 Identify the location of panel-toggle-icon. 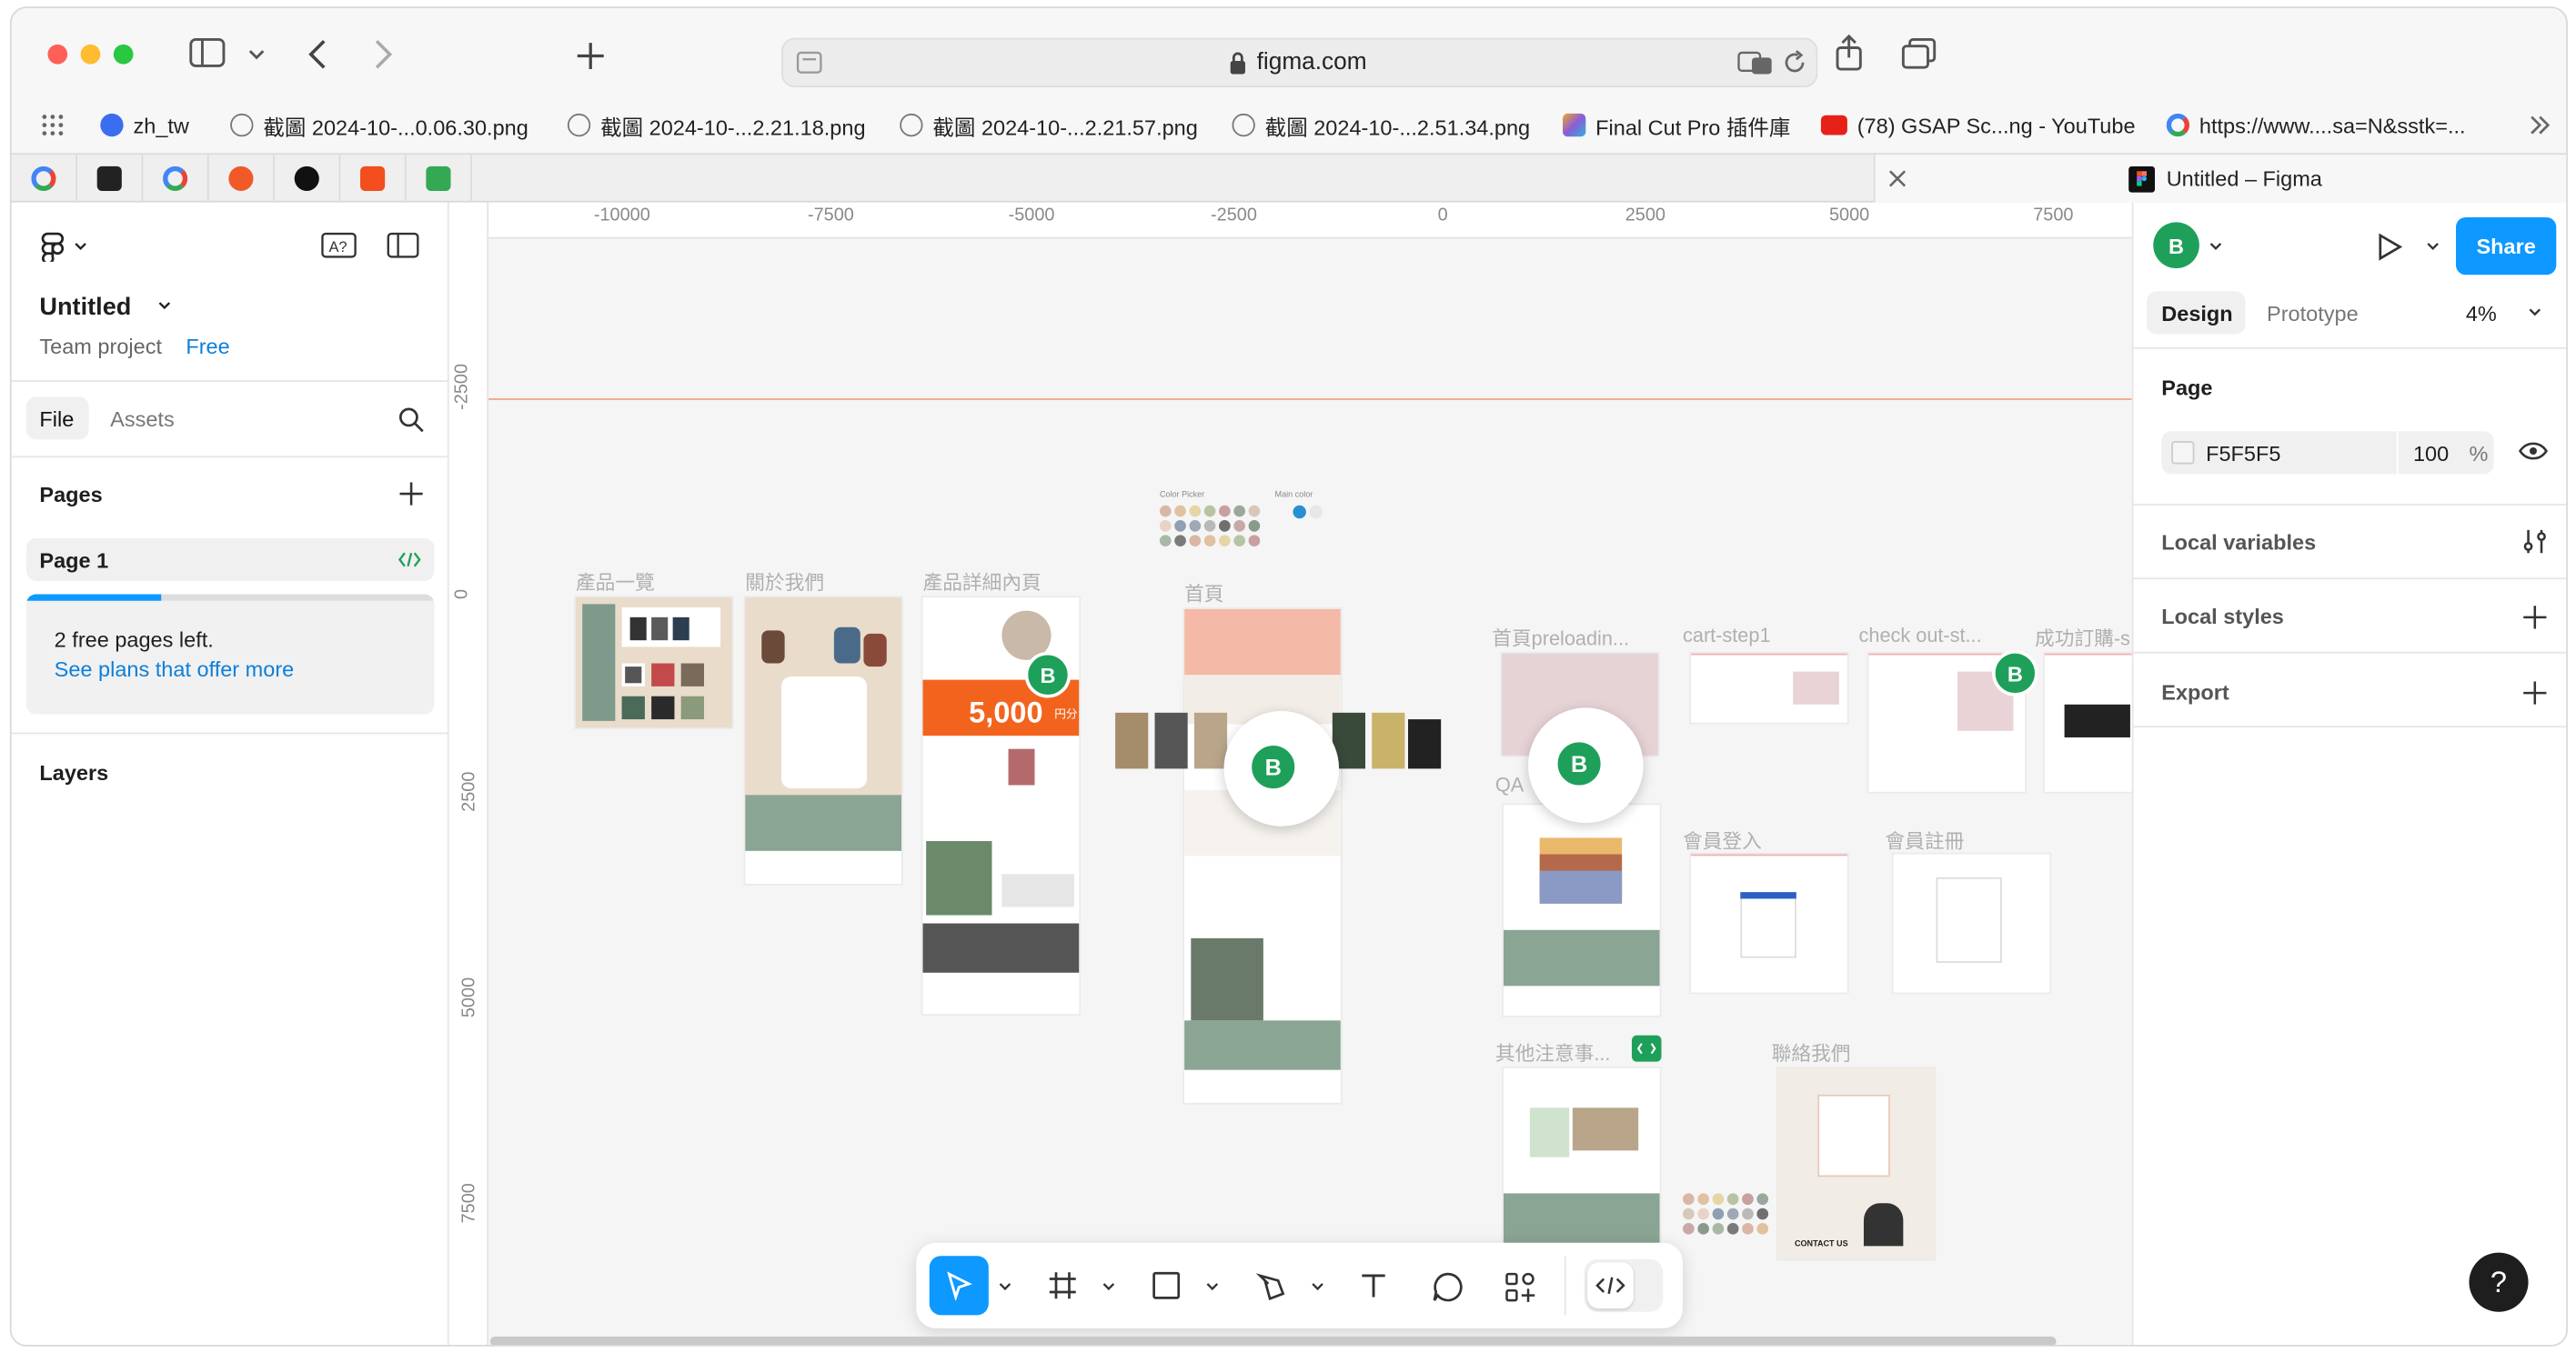
(403, 245).